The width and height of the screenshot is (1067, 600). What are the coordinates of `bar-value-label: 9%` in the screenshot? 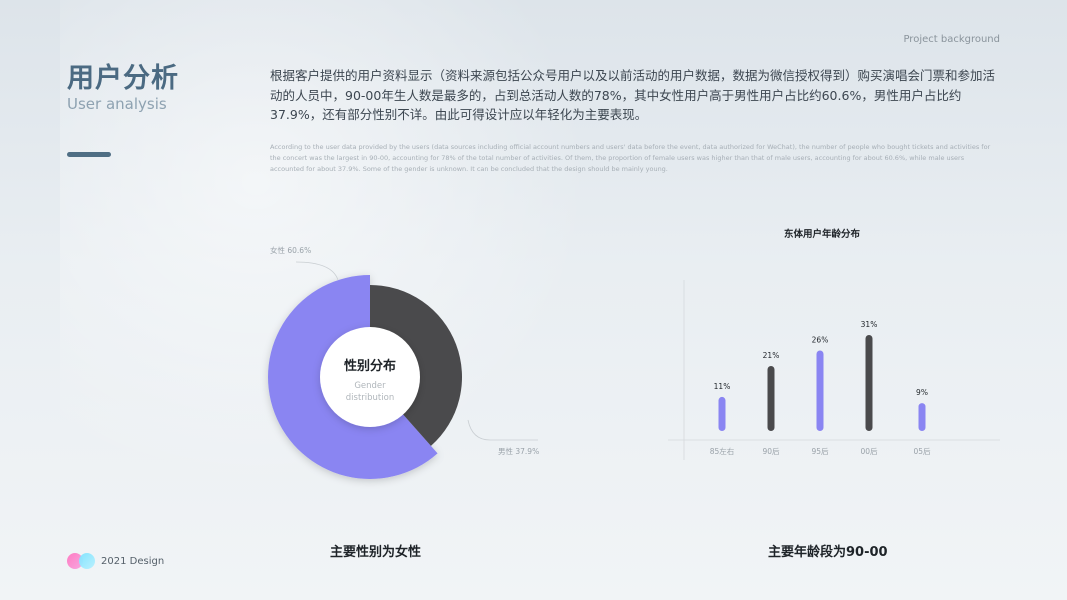 It's located at (922, 392).